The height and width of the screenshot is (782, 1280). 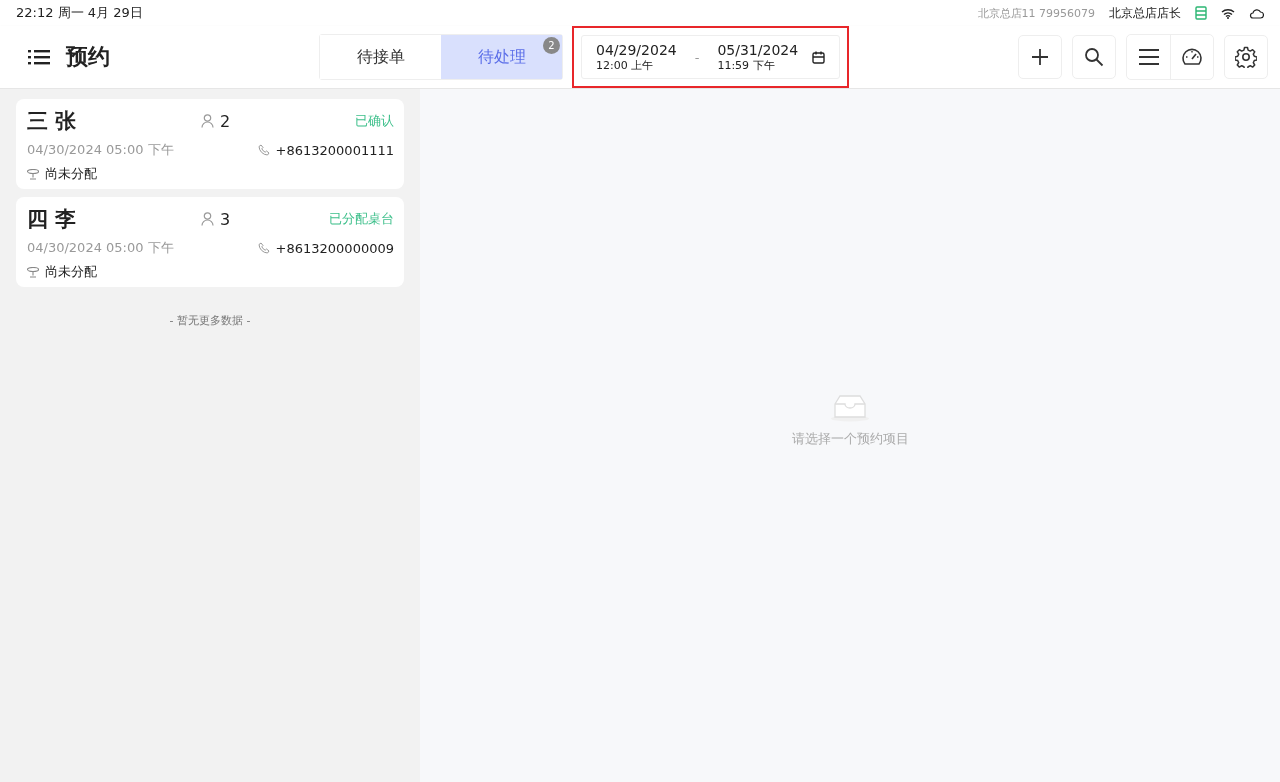 I want to click on guest-name: 四 李, so click(x=52, y=219).